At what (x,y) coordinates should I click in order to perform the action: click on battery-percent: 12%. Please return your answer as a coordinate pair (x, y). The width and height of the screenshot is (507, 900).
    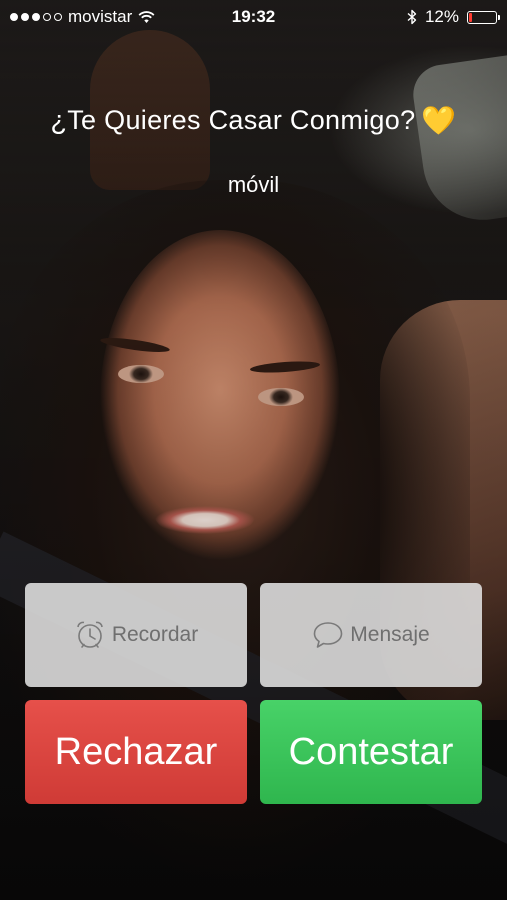
    Looking at the image, I should click on (441, 16).